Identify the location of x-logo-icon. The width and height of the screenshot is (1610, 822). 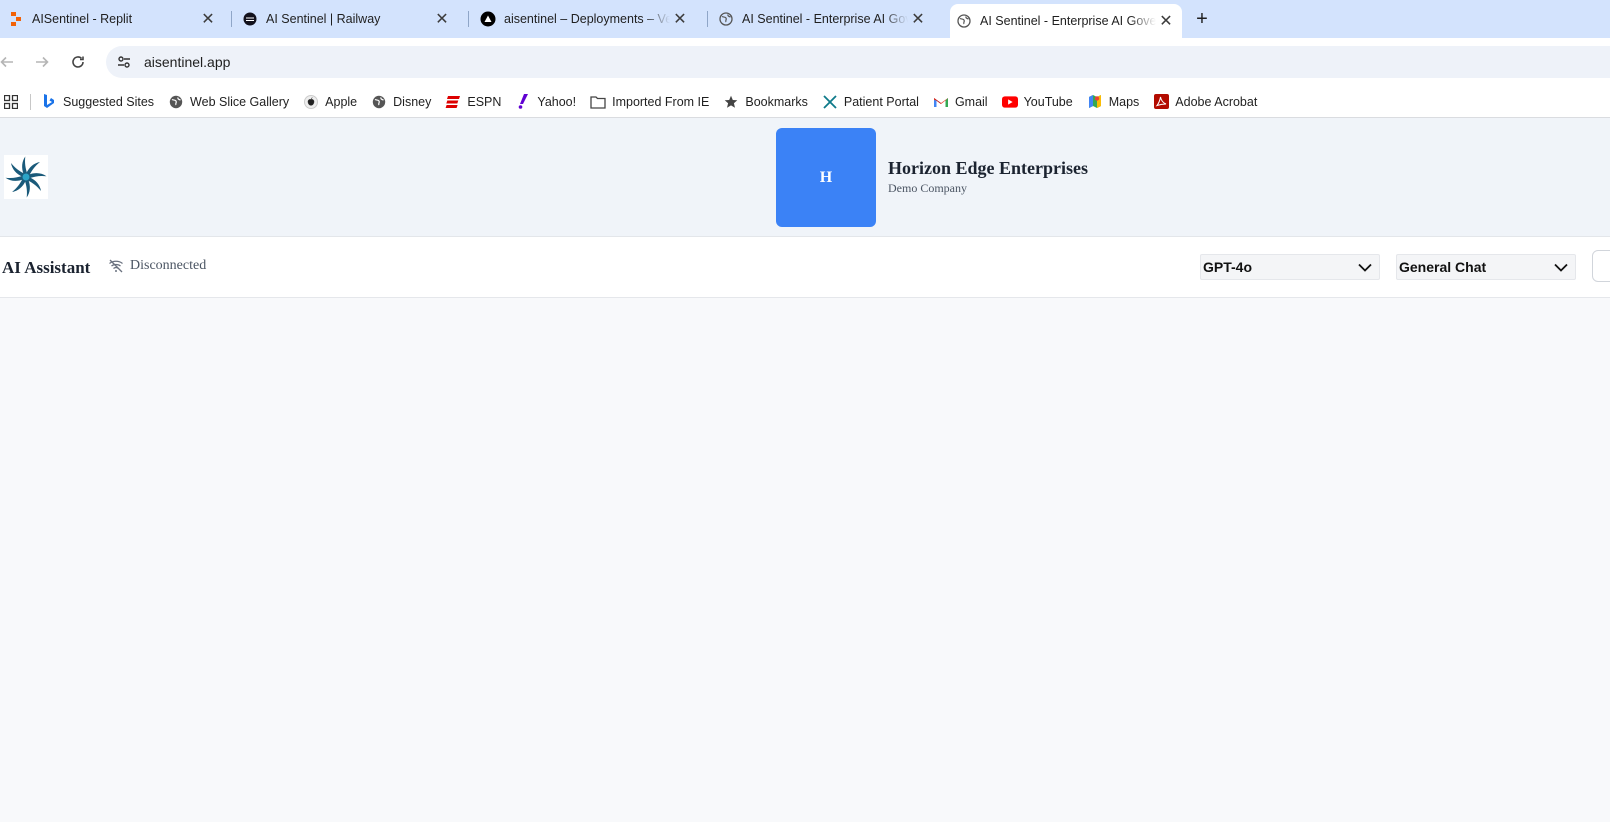
(830, 102).